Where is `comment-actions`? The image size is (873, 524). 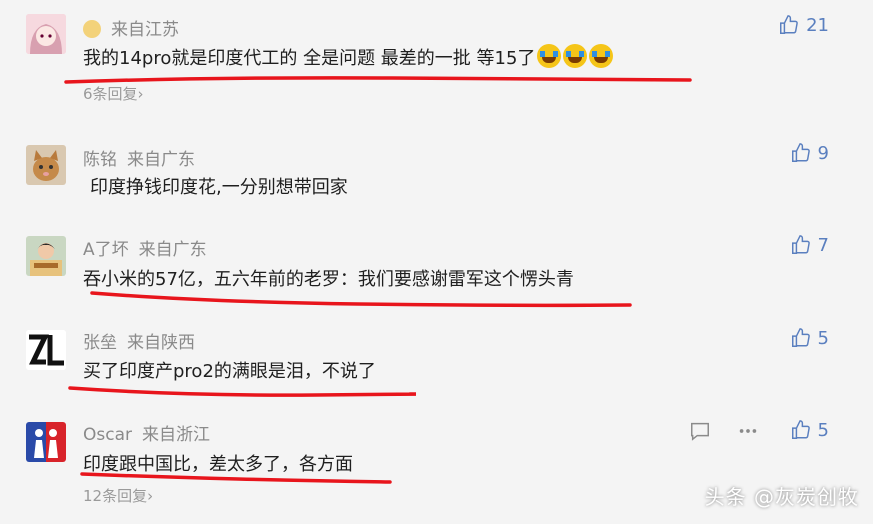 comment-actions is located at coordinates (724, 431).